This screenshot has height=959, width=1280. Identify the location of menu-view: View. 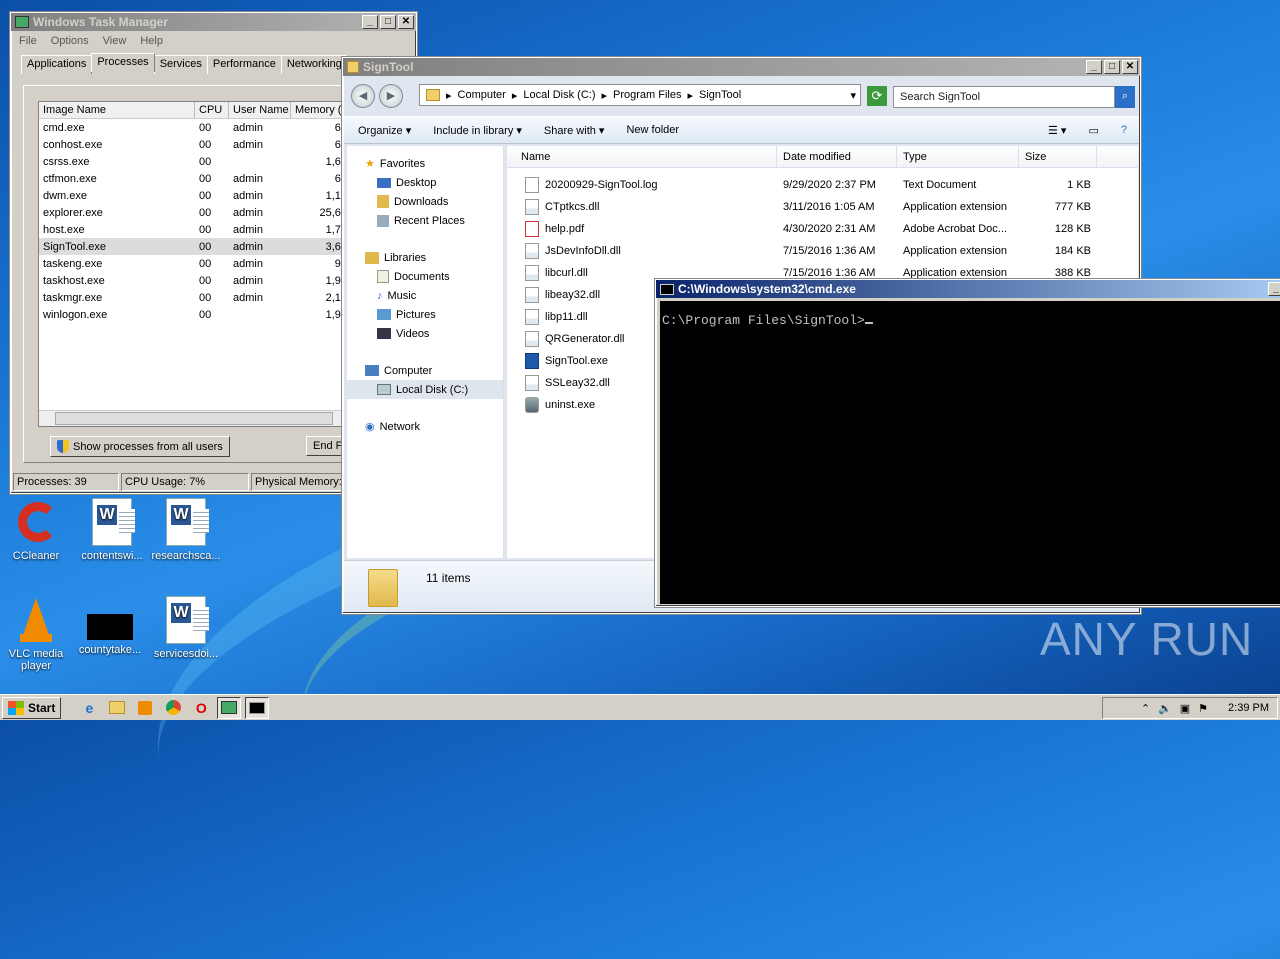
(115, 41).